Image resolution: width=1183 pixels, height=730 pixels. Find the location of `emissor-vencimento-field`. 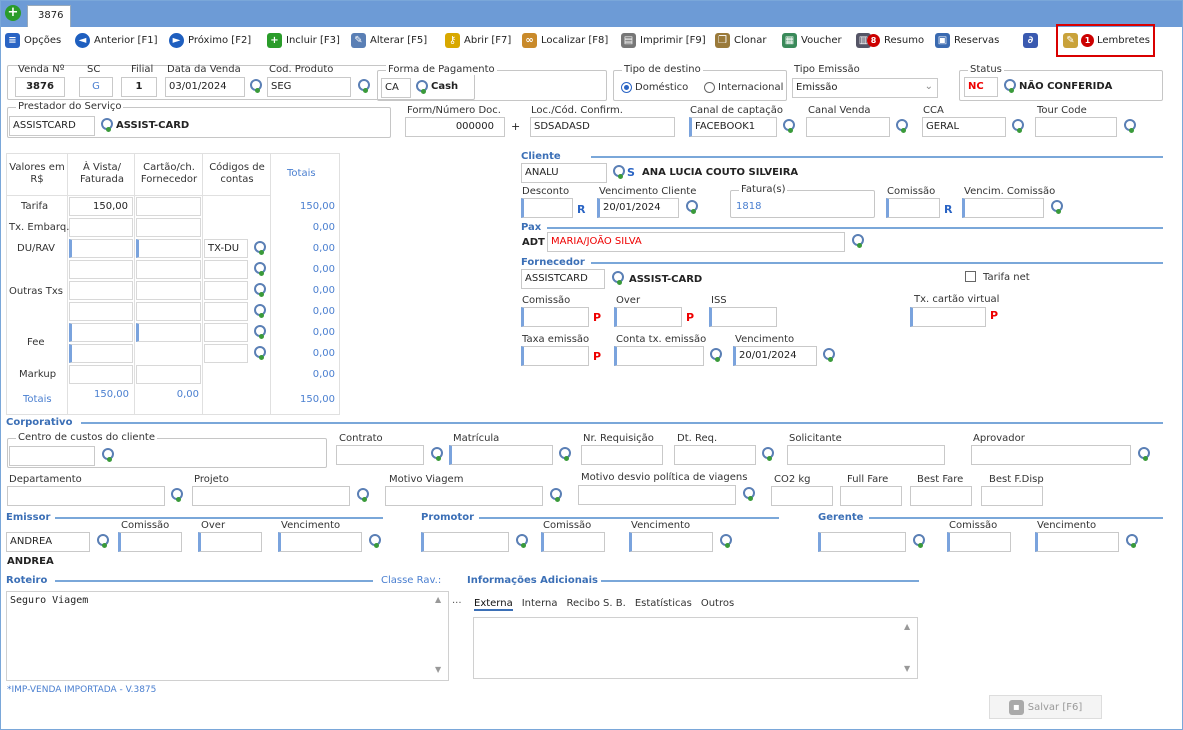

emissor-vencimento-field is located at coordinates (320, 542).